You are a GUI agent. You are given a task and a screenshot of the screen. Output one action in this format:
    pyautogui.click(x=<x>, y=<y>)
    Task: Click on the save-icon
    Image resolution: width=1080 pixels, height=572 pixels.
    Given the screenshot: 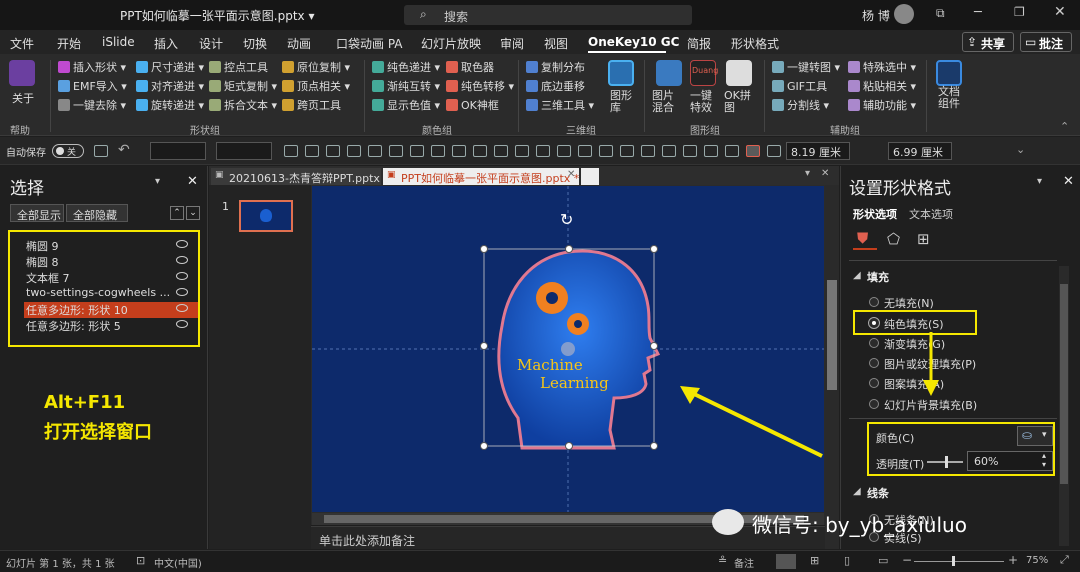 What is the action you would take?
    pyautogui.click(x=101, y=151)
    